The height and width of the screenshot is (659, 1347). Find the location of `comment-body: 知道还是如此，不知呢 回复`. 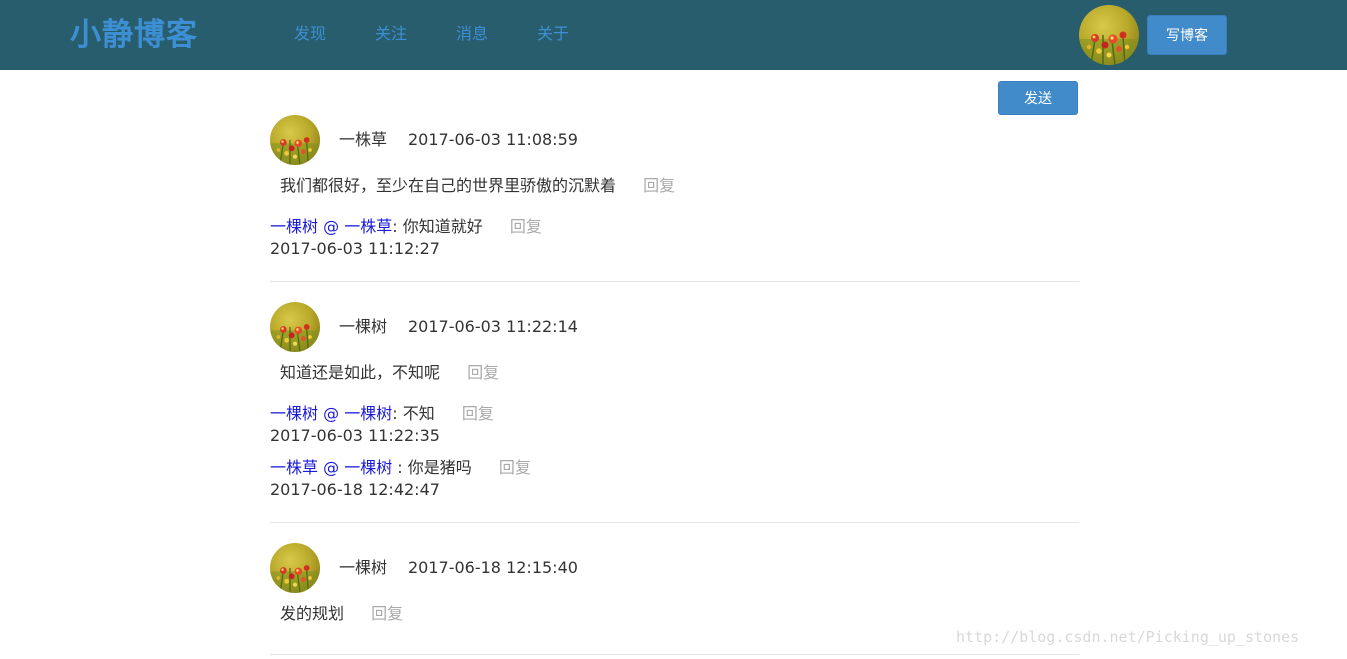

comment-body: 知道还是如此，不知呢 回复 is located at coordinates (389, 373).